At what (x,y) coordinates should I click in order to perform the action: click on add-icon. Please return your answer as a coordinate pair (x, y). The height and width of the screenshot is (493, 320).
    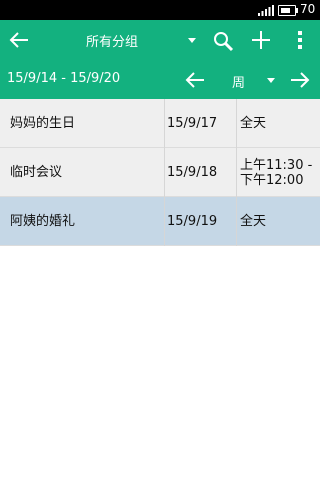
    Looking at the image, I should click on (261, 40).